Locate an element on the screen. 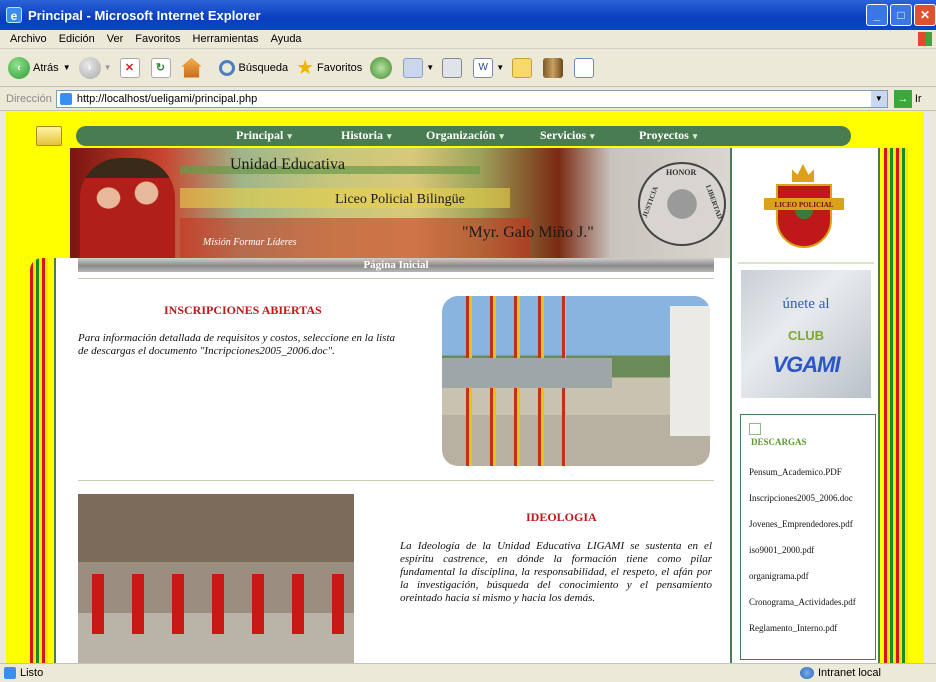 This screenshot has width=936, height=682. ie-logo-icon: e is located at coordinates (14, 15).